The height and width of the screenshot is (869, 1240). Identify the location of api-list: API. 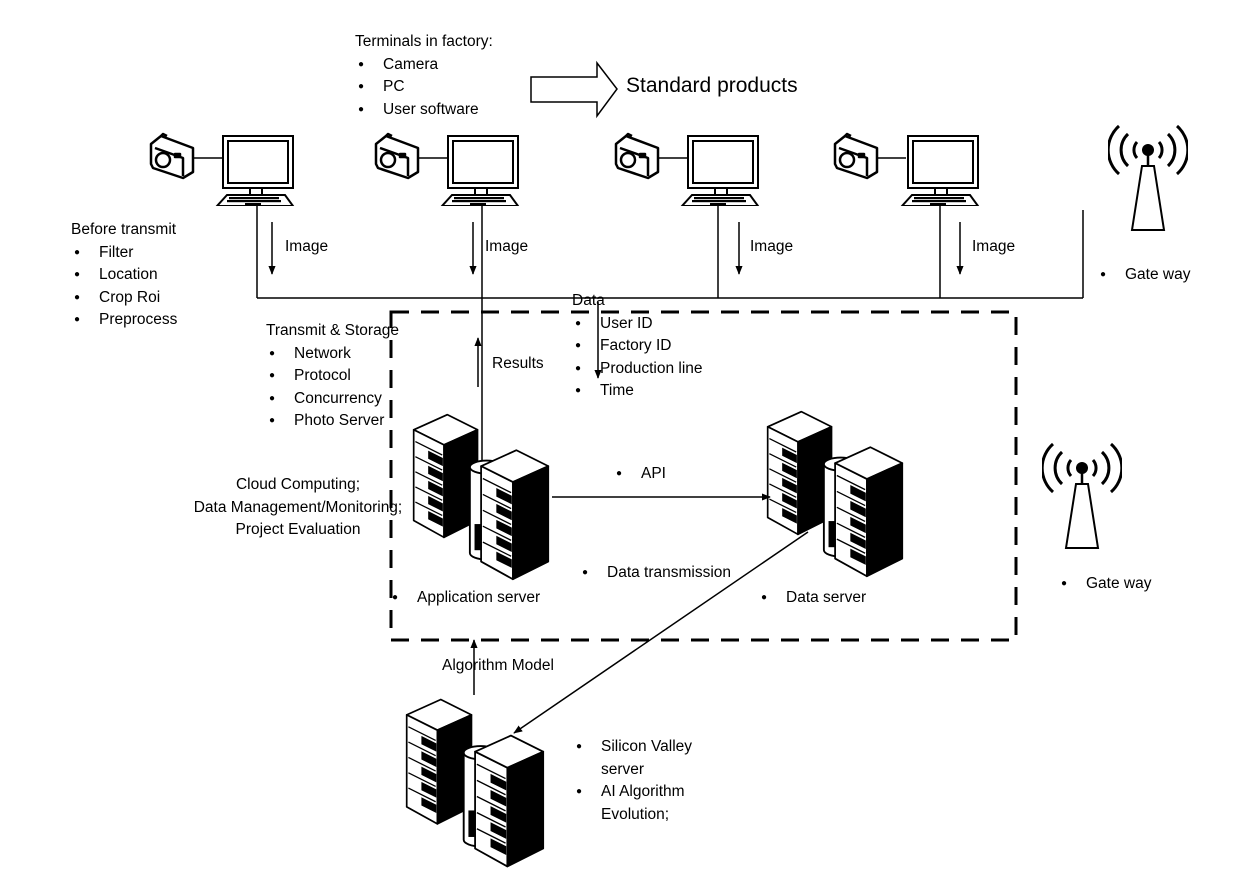
(639, 474).